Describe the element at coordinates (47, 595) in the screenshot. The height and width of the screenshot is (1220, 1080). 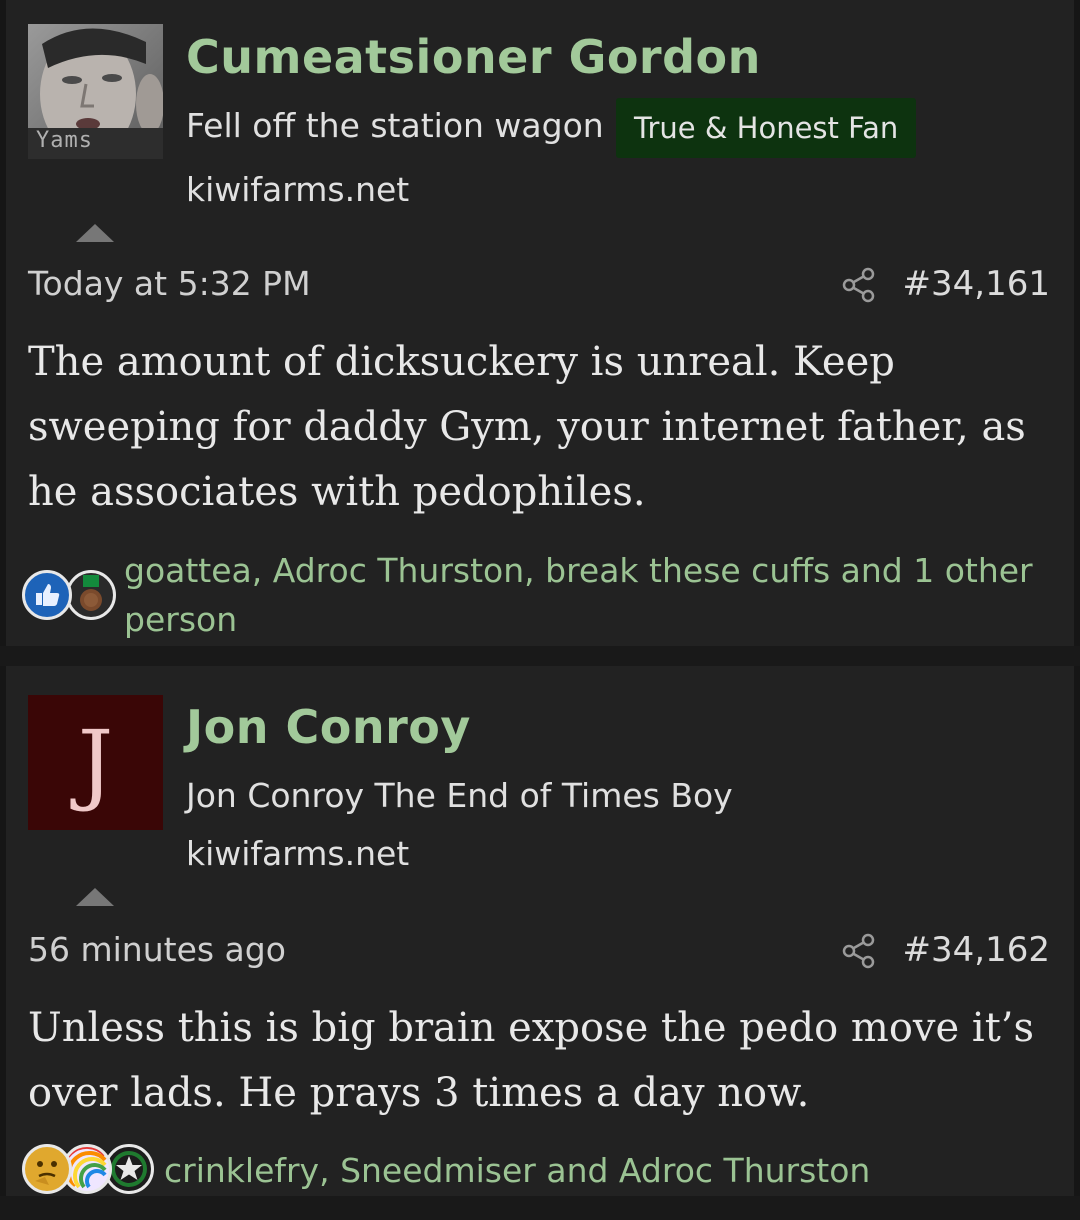
I see `thumbs-up-icon` at that location.